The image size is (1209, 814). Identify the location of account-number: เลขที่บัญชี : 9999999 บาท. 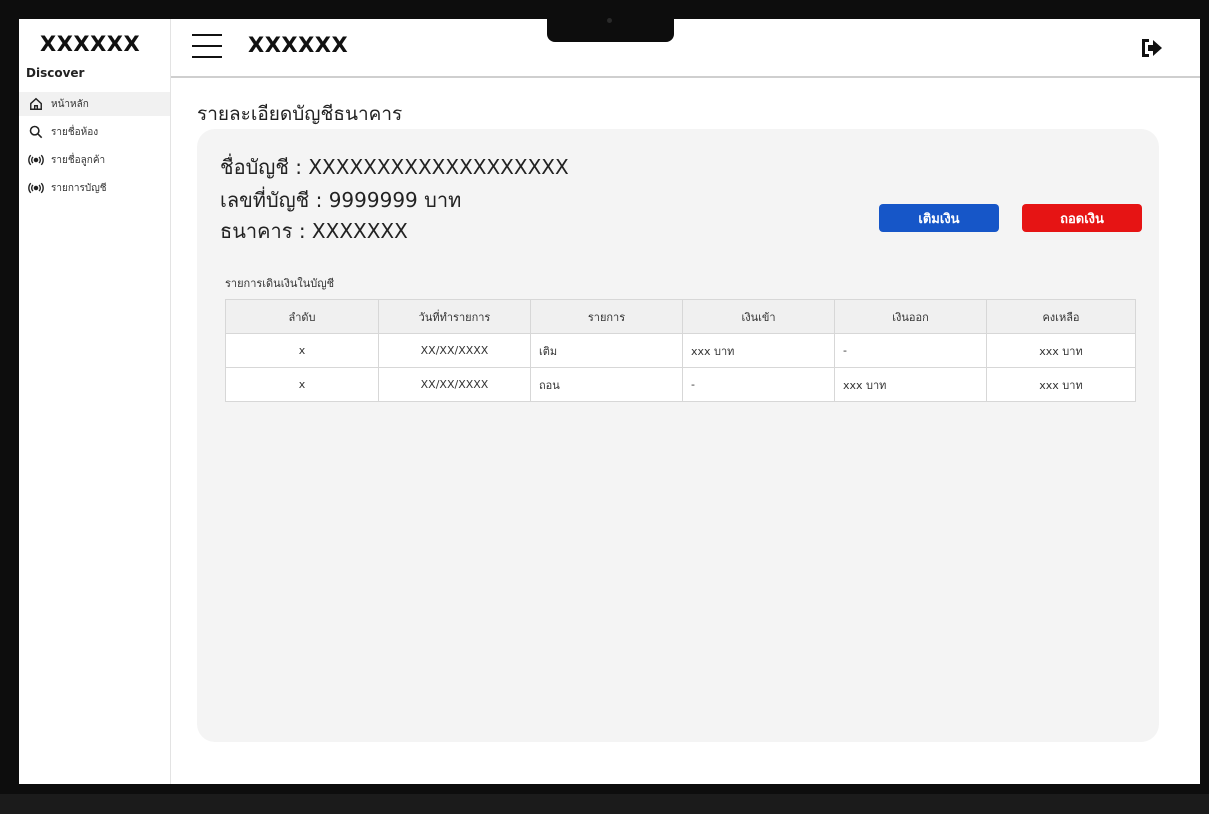
(341, 200).